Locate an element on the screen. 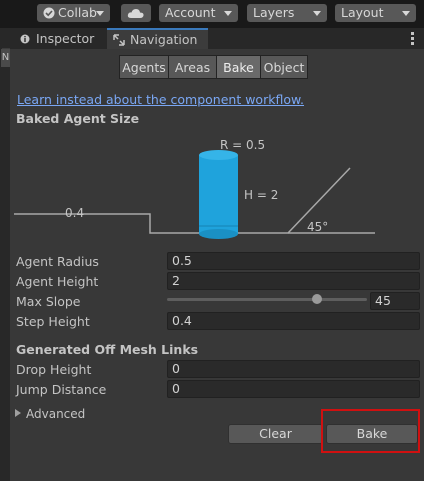  top-toolbar: Collab Account Layers Layout is located at coordinates (212, 14).